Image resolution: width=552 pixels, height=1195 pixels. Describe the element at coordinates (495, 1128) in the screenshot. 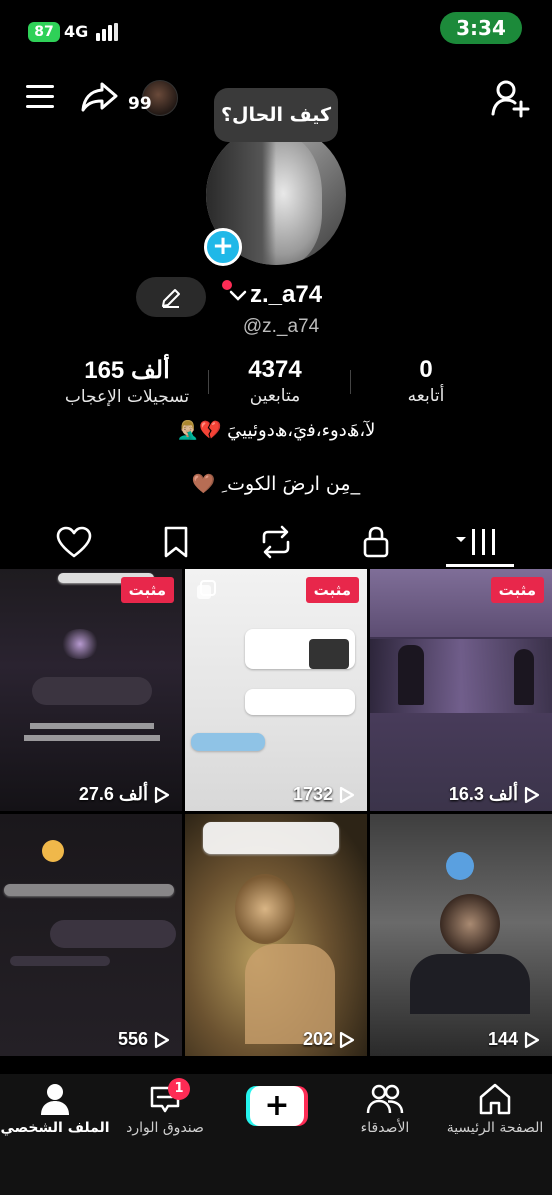

I see `nav-home-label: الصفحة الرئيسية` at that location.